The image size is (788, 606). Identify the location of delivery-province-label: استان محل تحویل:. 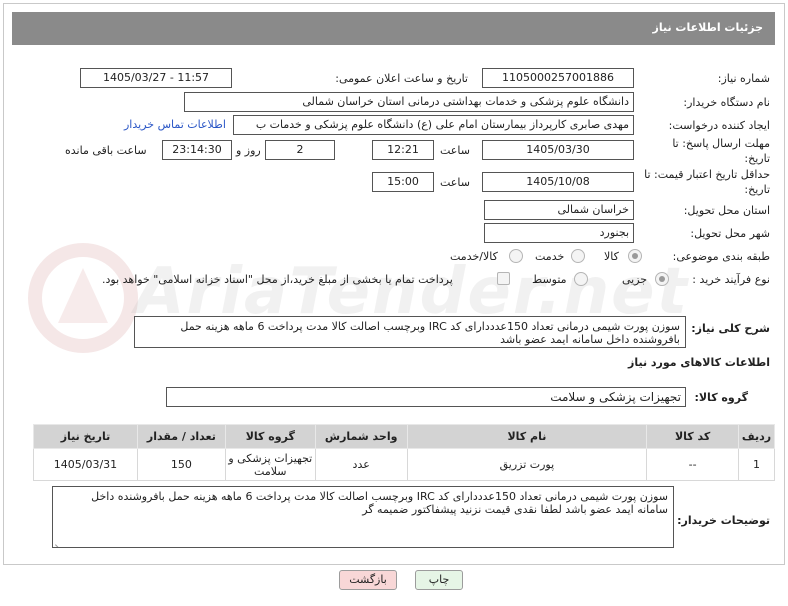
(726, 210).